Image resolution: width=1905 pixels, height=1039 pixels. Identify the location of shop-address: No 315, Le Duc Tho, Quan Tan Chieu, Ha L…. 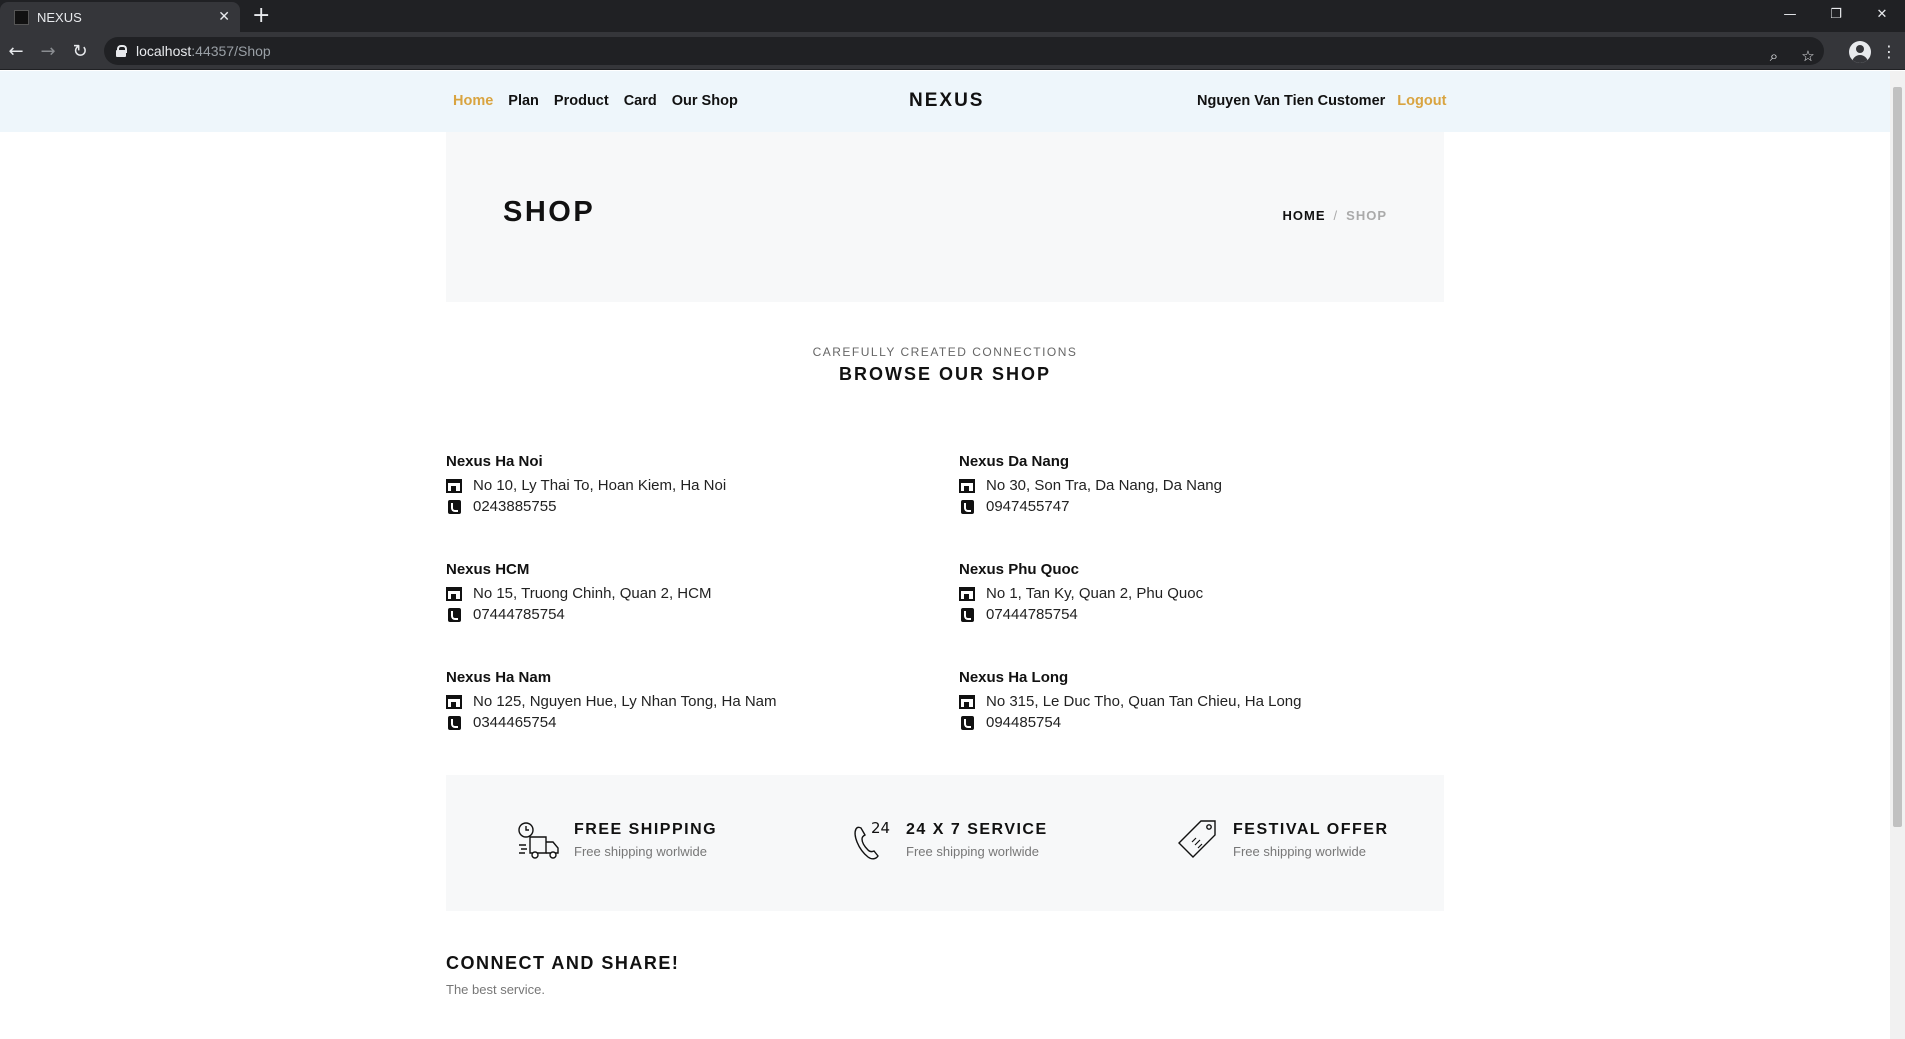
(1144, 701).